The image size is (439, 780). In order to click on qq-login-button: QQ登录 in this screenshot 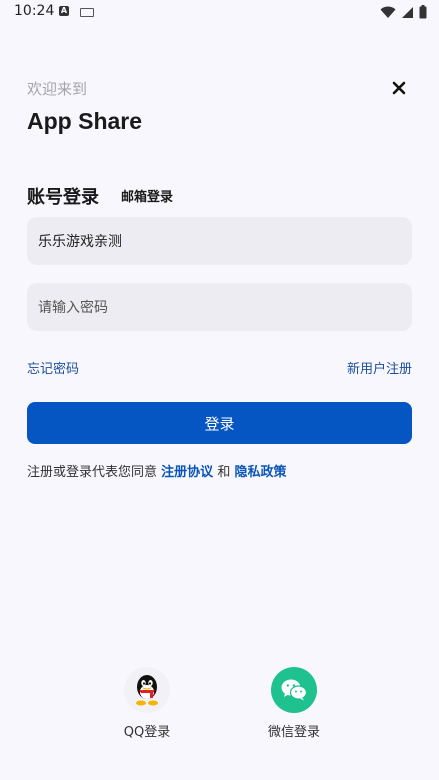, I will do `click(147, 703)`.